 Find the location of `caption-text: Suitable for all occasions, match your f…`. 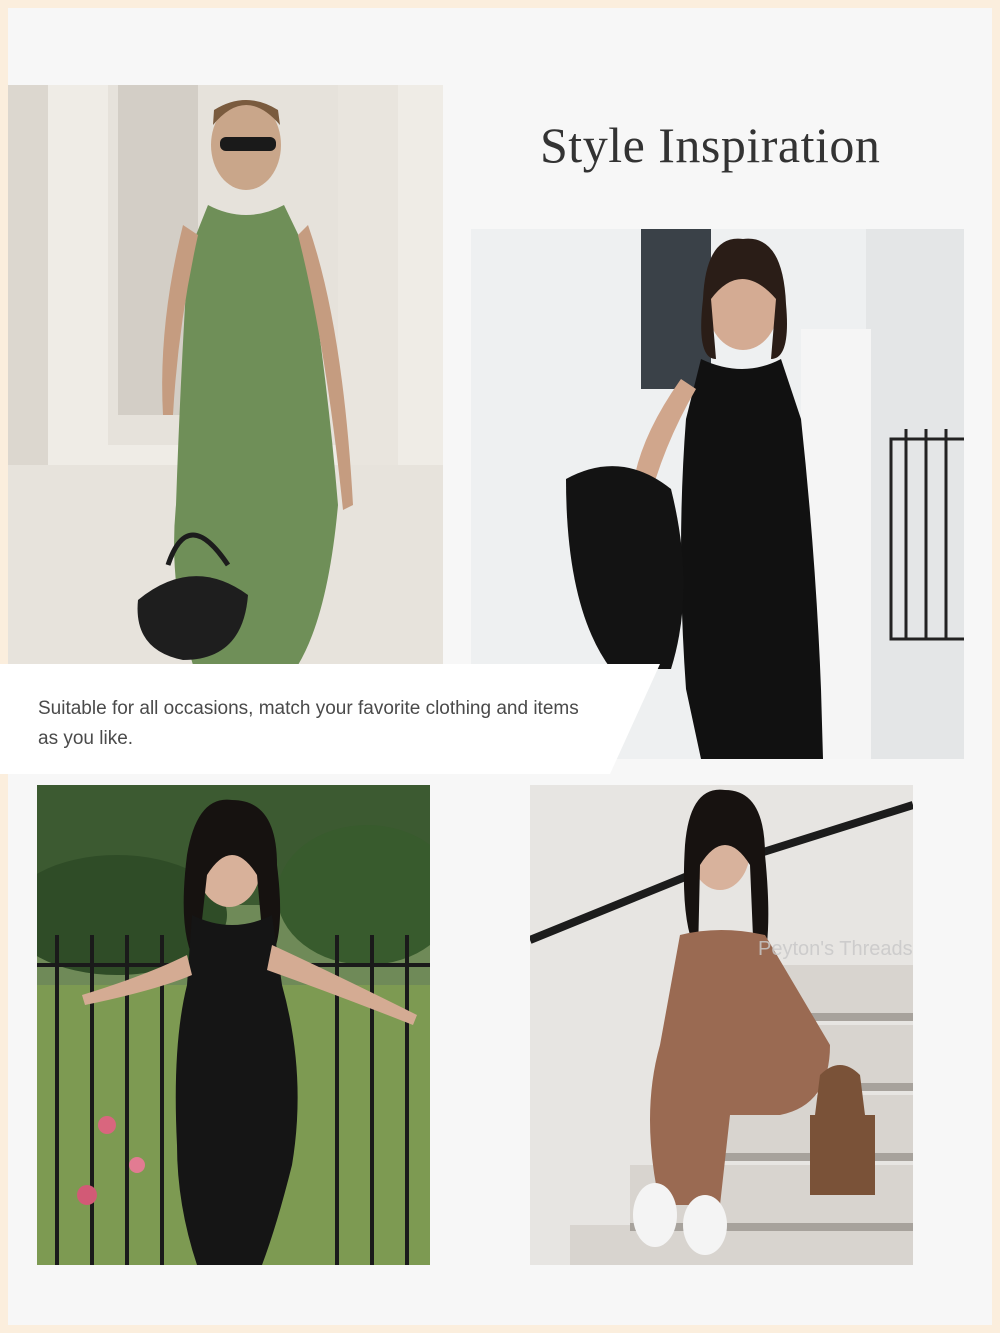

caption-text: Suitable for all occasions, match your f… is located at coordinates (308, 723).